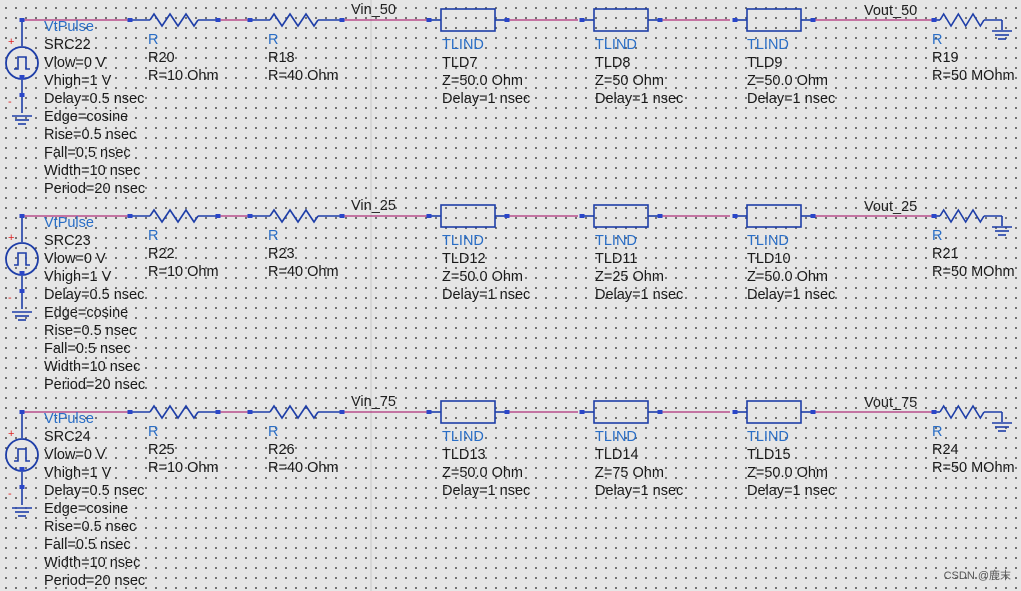 The width and height of the screenshot is (1021, 591). Describe the element at coordinates (891, 403) in the screenshot. I see `vout-net-label: Vout_75` at that location.